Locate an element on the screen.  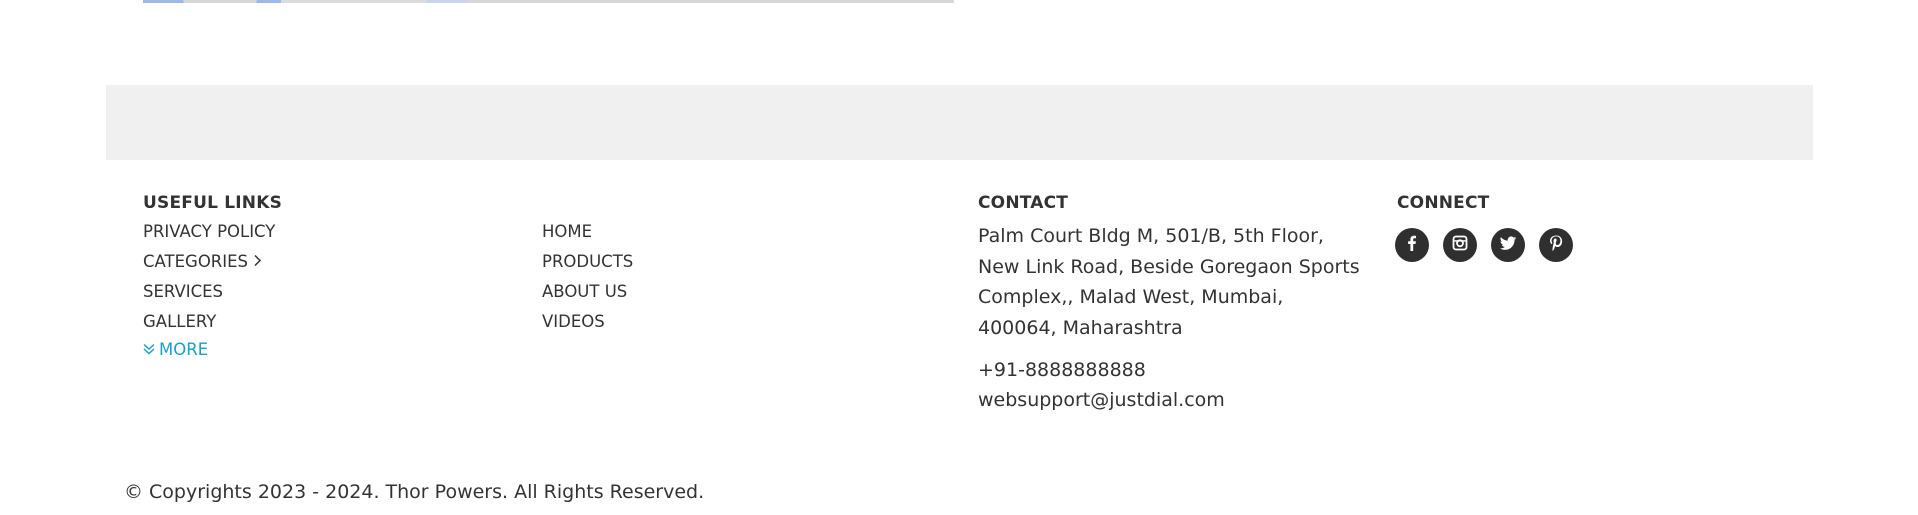
footer-link-gallery: GALLERY is located at coordinates (209, 325).